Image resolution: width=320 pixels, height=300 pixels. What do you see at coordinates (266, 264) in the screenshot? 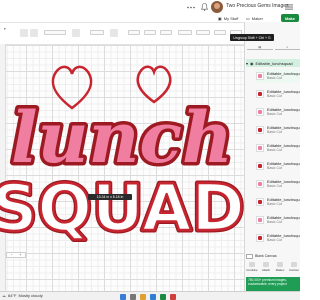
I see `attach-icon` at bounding box center [266, 264].